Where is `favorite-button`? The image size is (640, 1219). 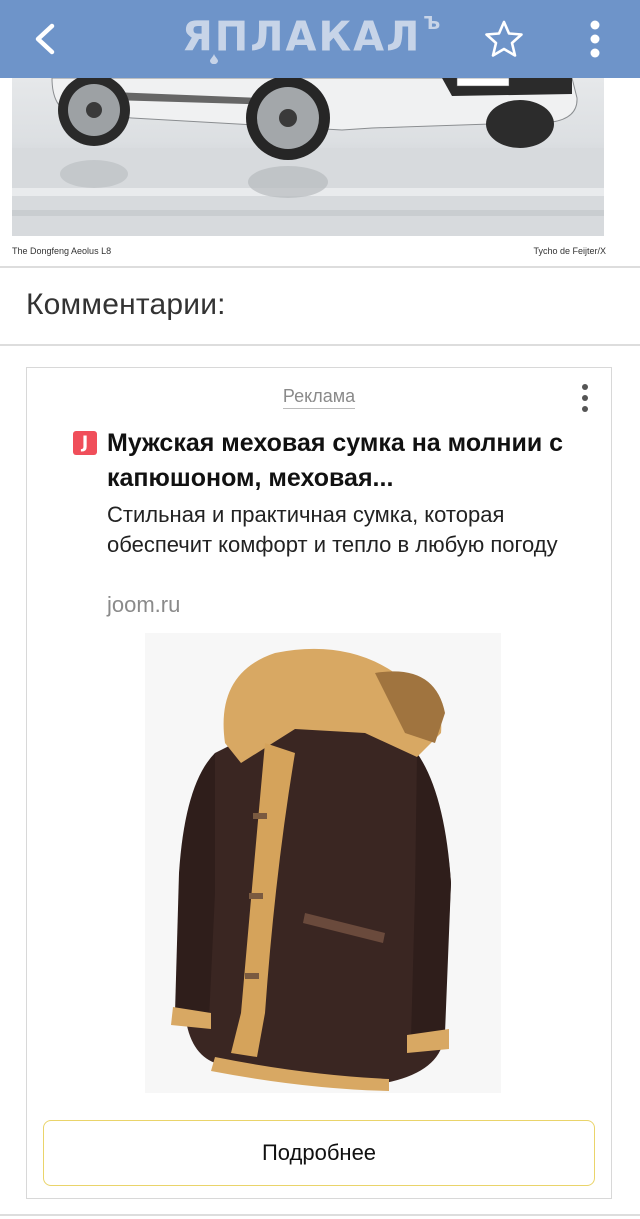
favorite-button is located at coordinates (504, 39).